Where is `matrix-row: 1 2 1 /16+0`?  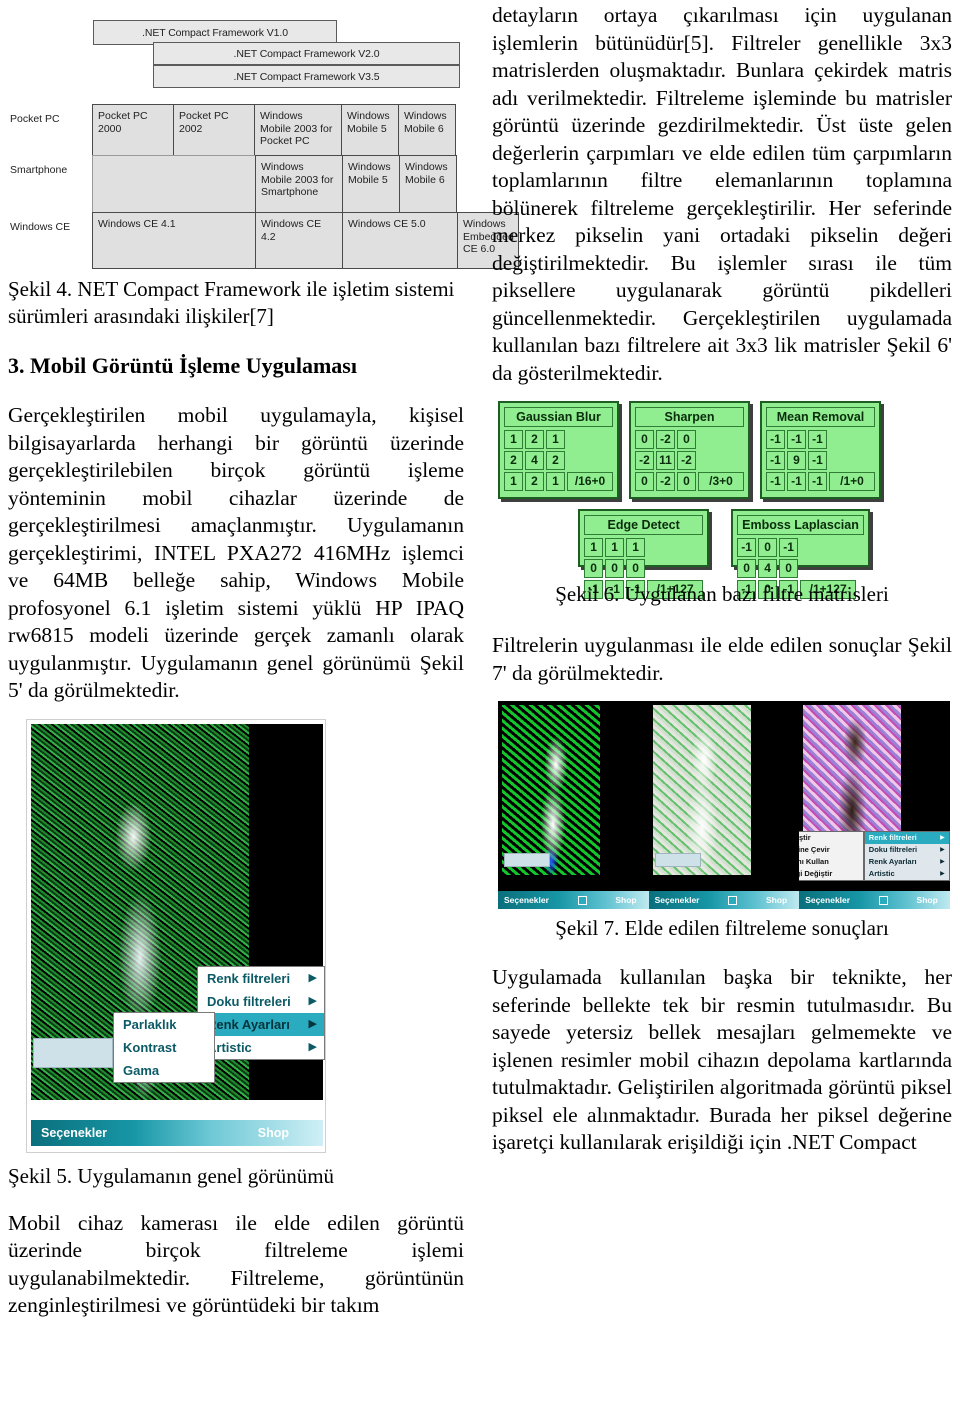 matrix-row: 1 2 1 /16+0 is located at coordinates (558, 481).